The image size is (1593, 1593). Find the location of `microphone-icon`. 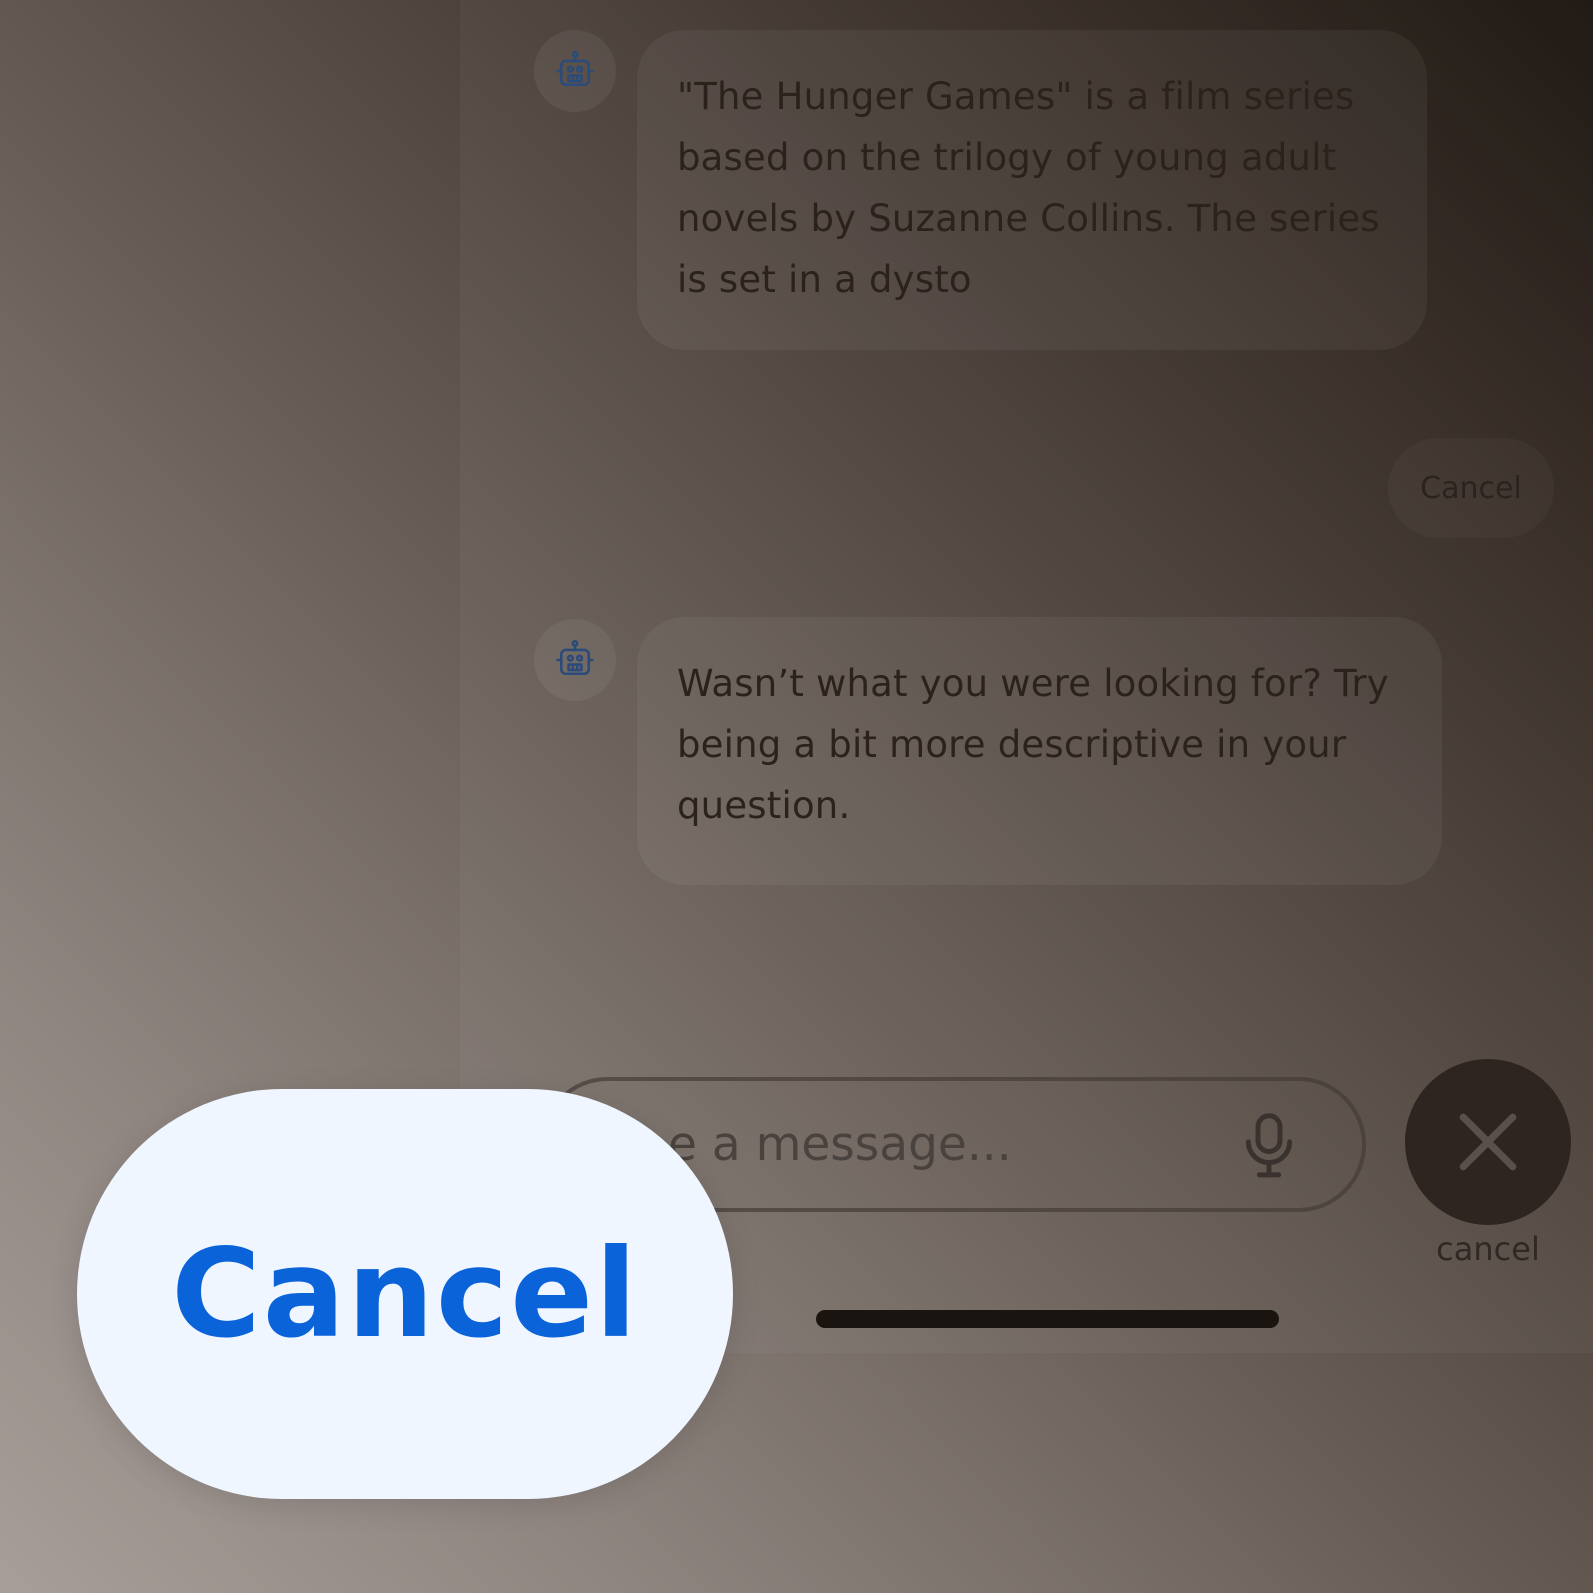

microphone-icon is located at coordinates (1269, 1145).